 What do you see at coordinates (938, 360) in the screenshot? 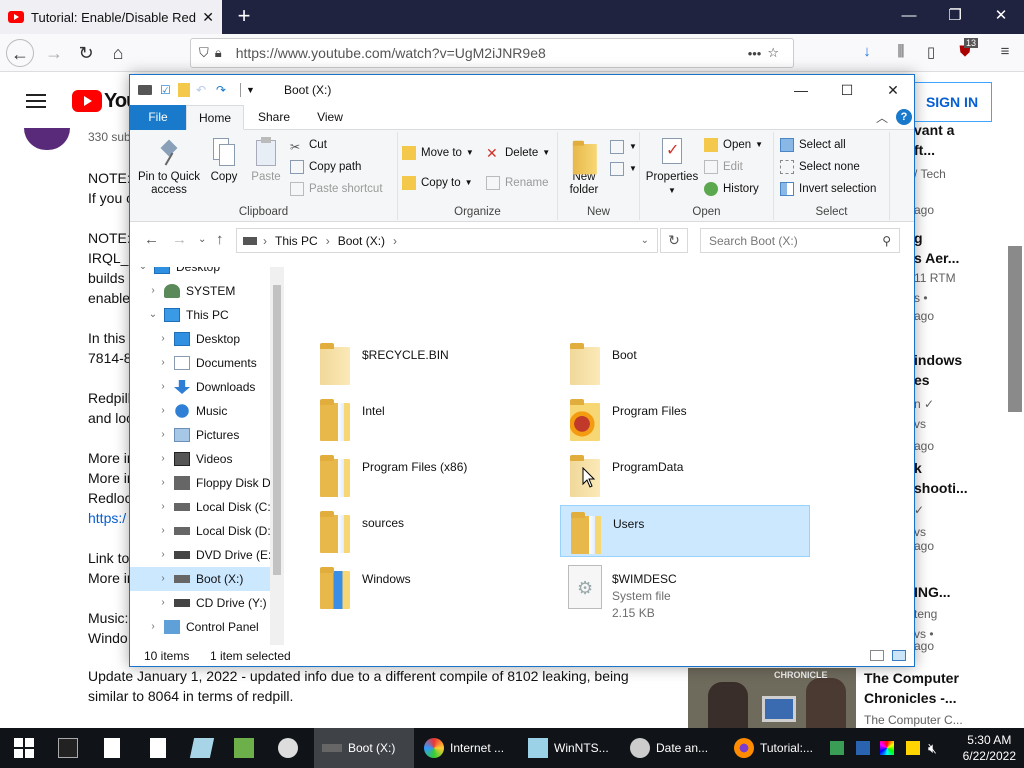
I see `related-video-text: indows` at bounding box center [938, 360].